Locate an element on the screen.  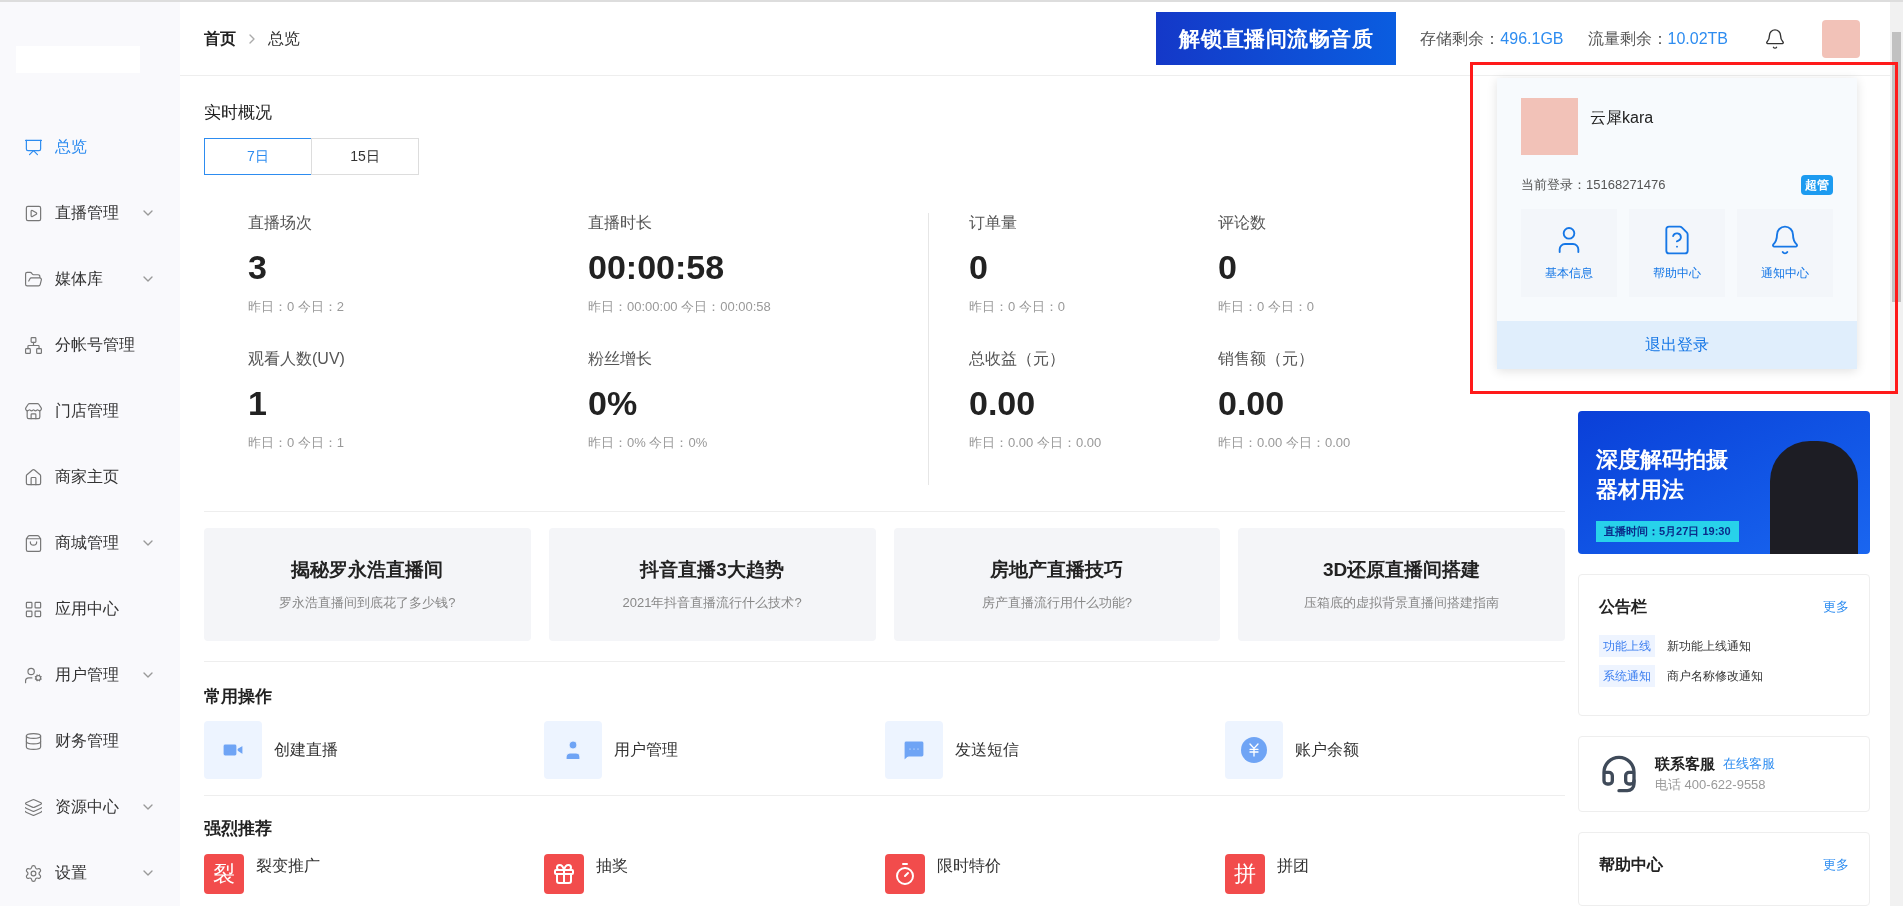
storage-label: 存储剩余： is located at coordinates (1460, 38).